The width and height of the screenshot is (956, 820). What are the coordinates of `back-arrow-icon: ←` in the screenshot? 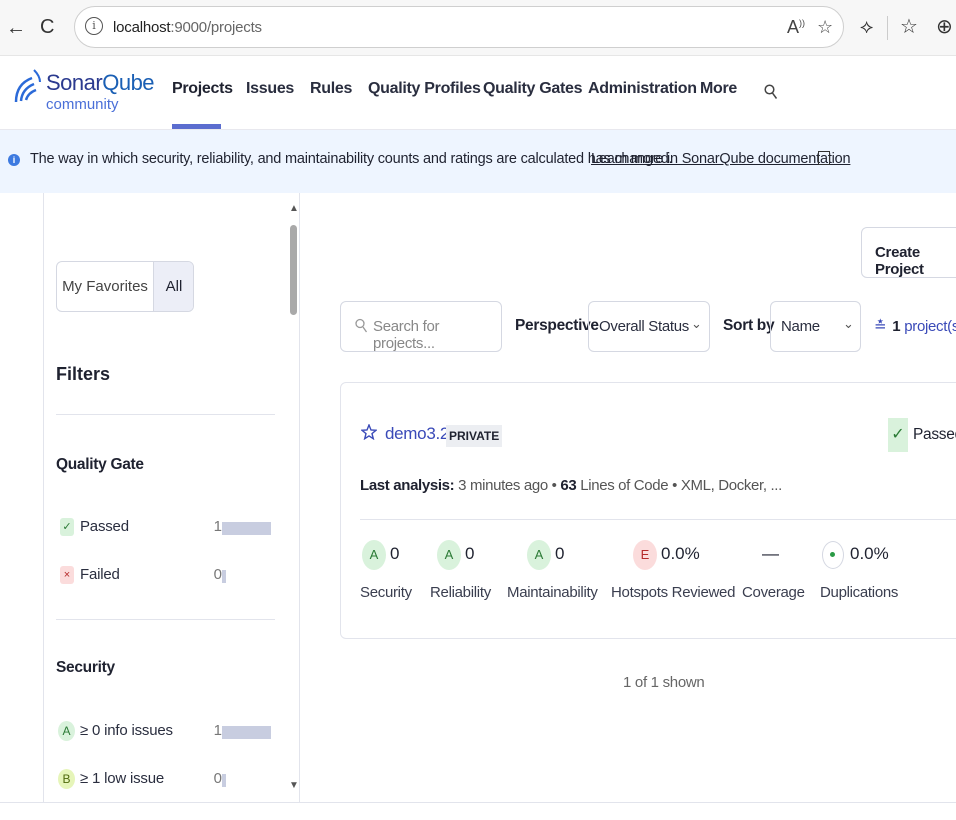 It's located at (16, 28).